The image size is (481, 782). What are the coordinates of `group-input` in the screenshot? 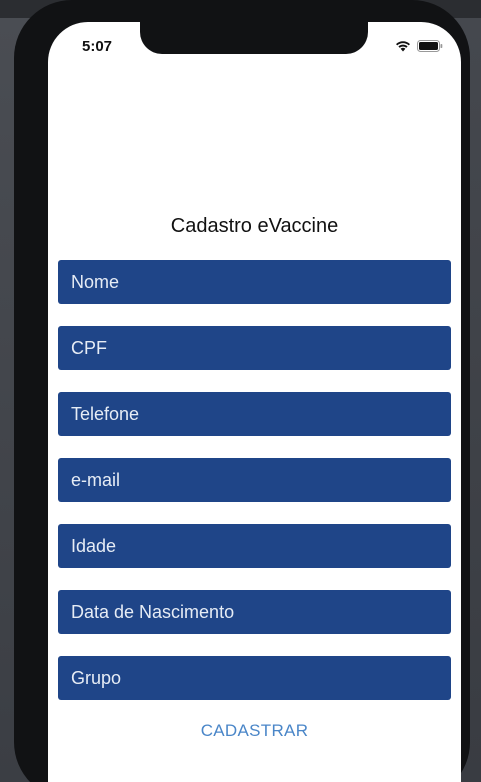 It's located at (260, 678).